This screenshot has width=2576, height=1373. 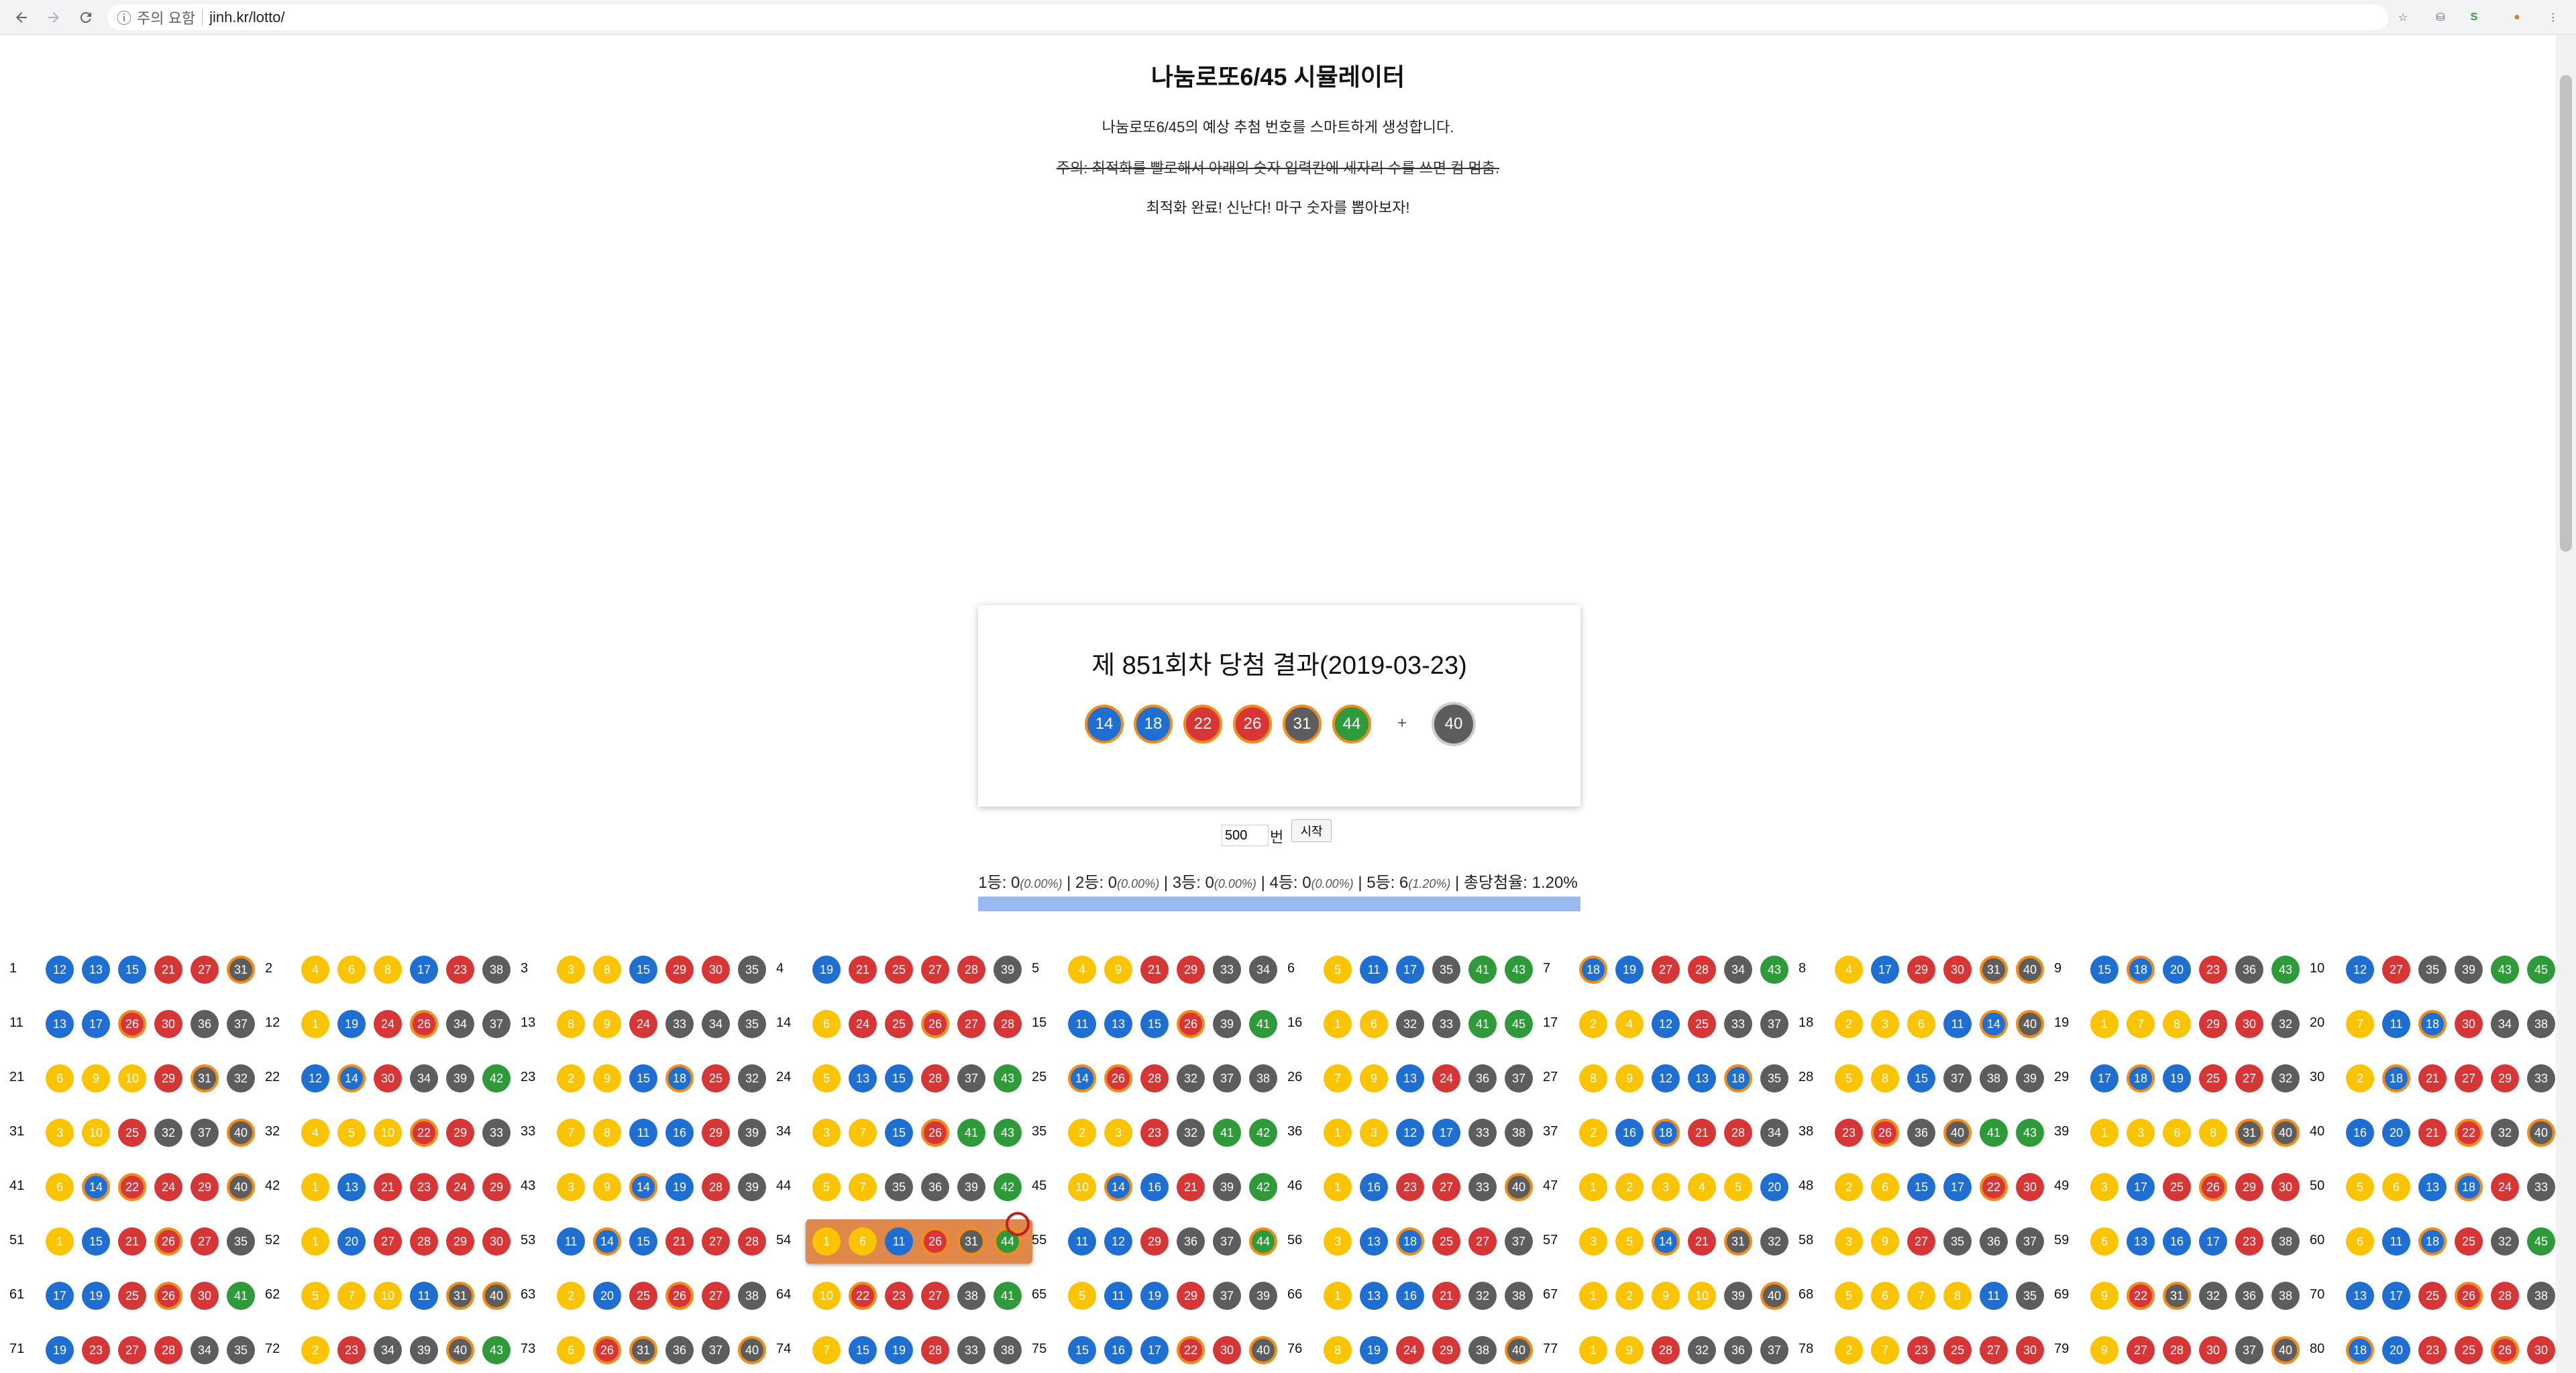 I want to click on draw-56: 56 3 13 18 25 27 37, so click(x=1411, y=1241).